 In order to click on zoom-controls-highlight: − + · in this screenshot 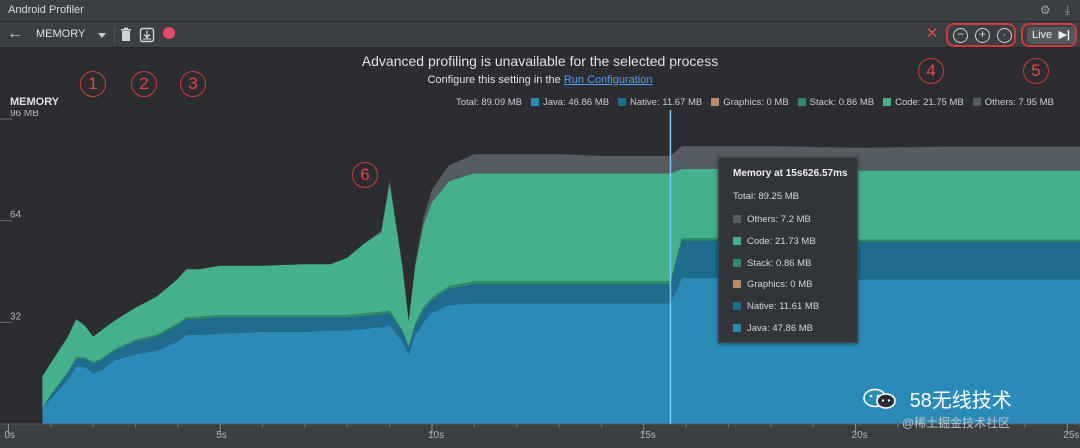, I will do `click(981, 35)`.